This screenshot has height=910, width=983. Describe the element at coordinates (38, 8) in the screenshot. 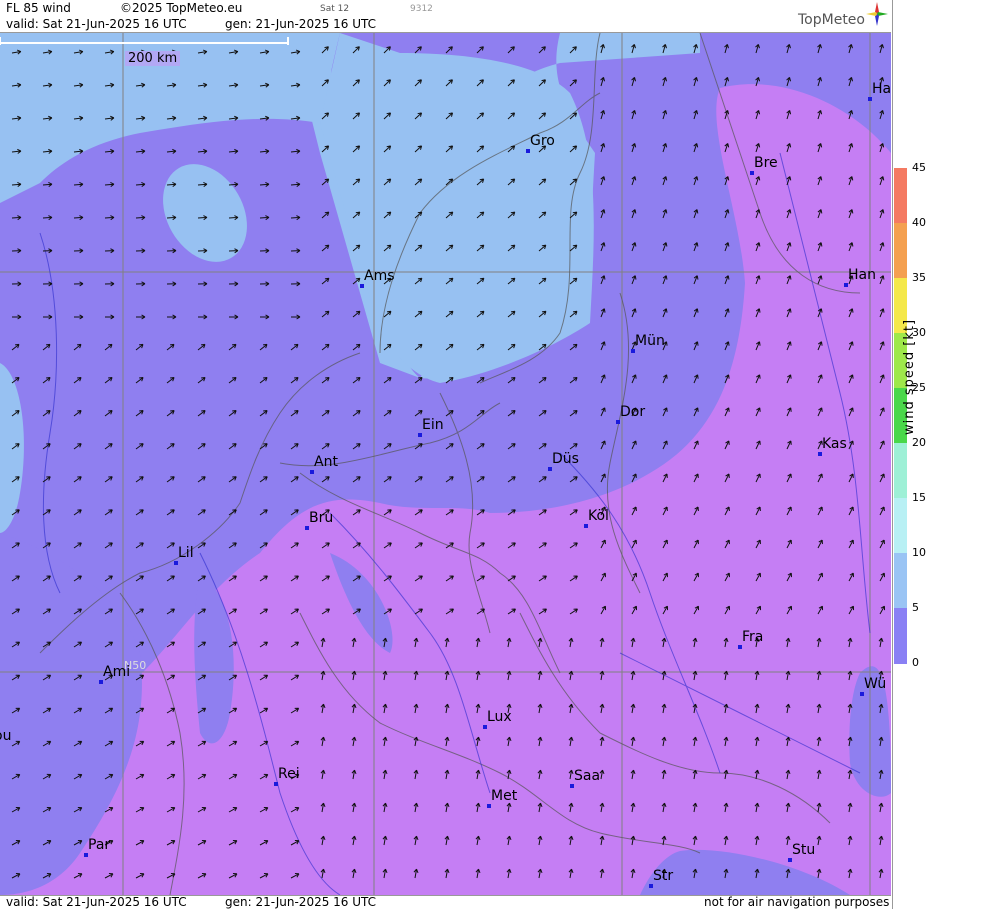

I see `product-title: FL 85 wind` at that location.